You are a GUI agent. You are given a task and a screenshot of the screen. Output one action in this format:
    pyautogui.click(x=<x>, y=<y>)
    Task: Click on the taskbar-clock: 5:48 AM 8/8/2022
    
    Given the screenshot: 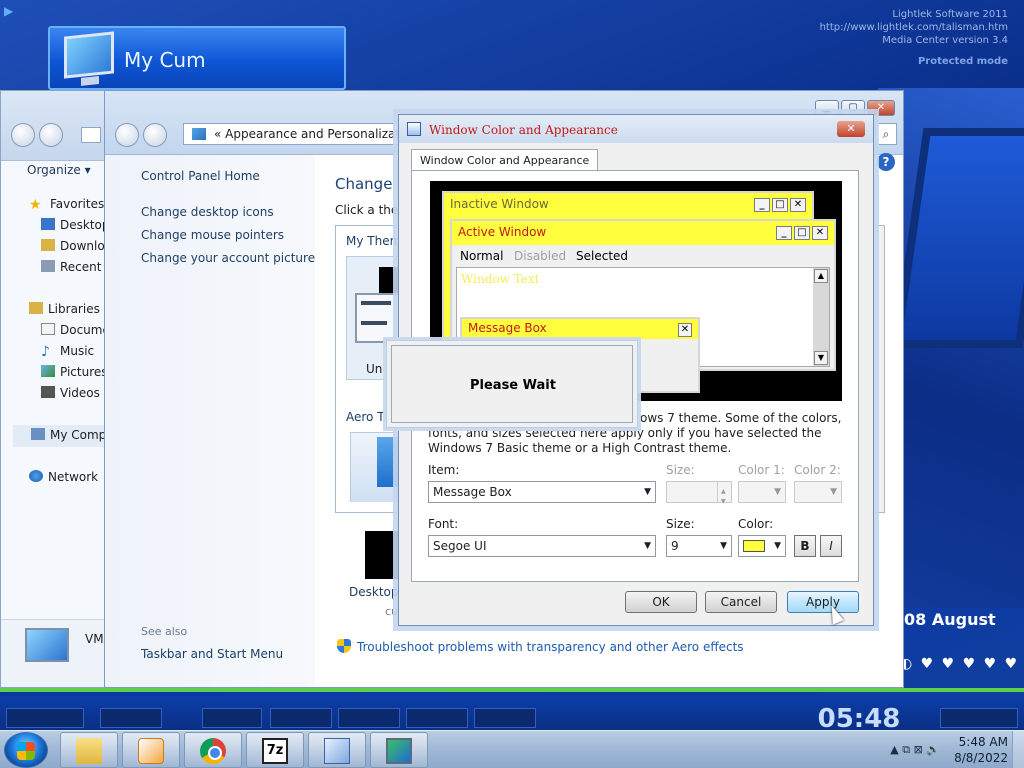 What is the action you would take?
    pyautogui.click(x=981, y=750)
    